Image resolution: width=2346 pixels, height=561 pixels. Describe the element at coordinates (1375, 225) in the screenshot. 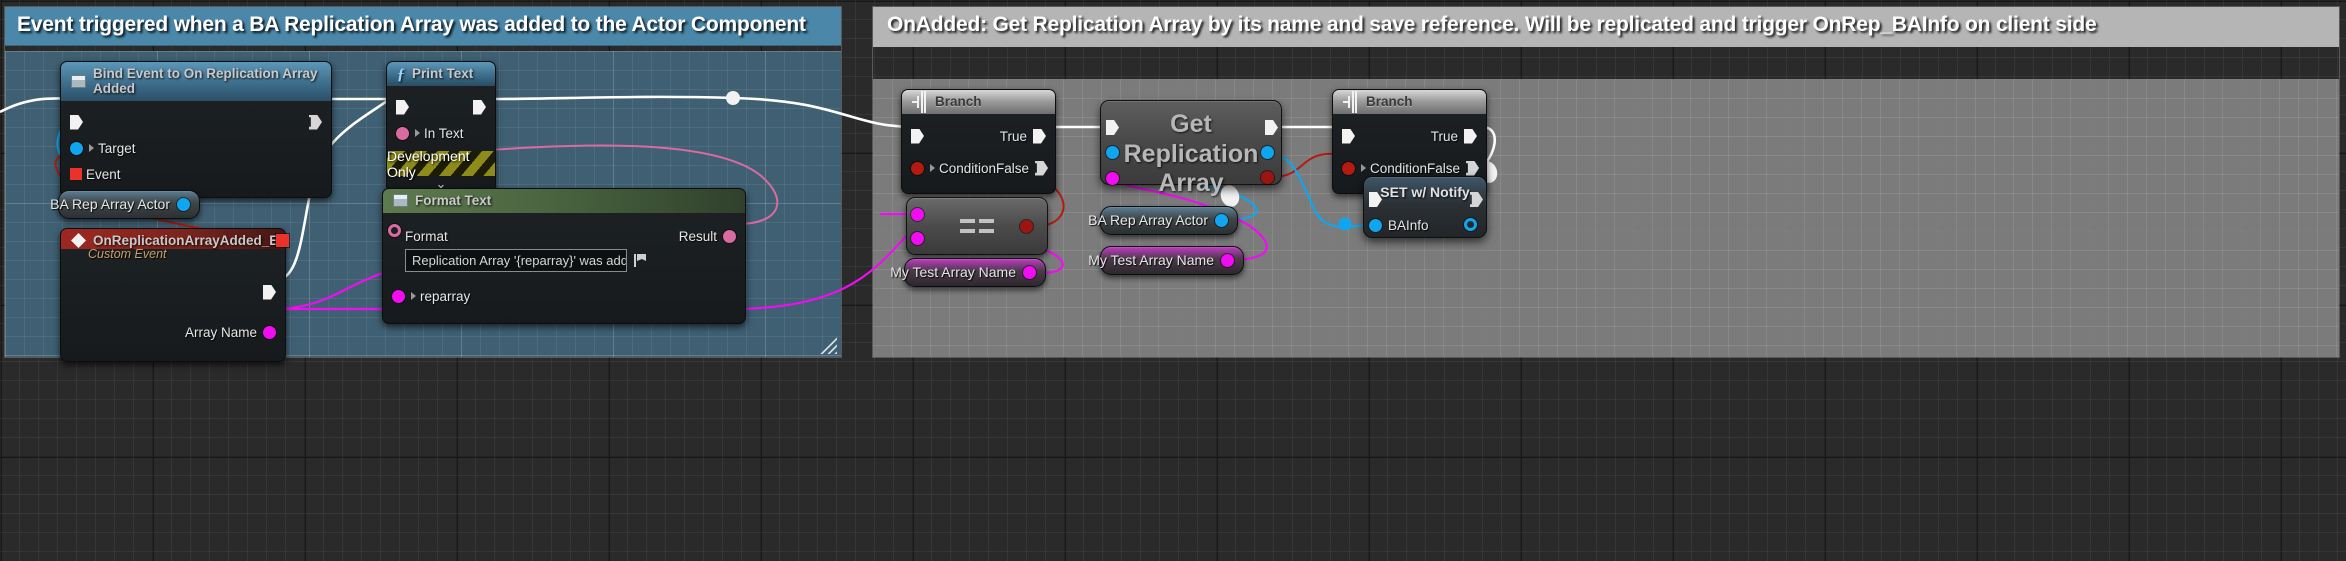

I see `bainfo-in-pin` at that location.